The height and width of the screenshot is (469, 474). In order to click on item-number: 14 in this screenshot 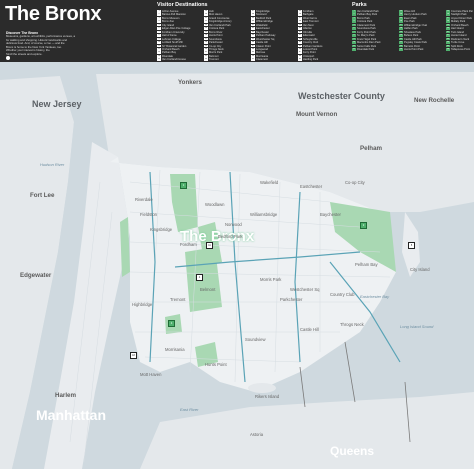, I will do `click(401, 15)`.